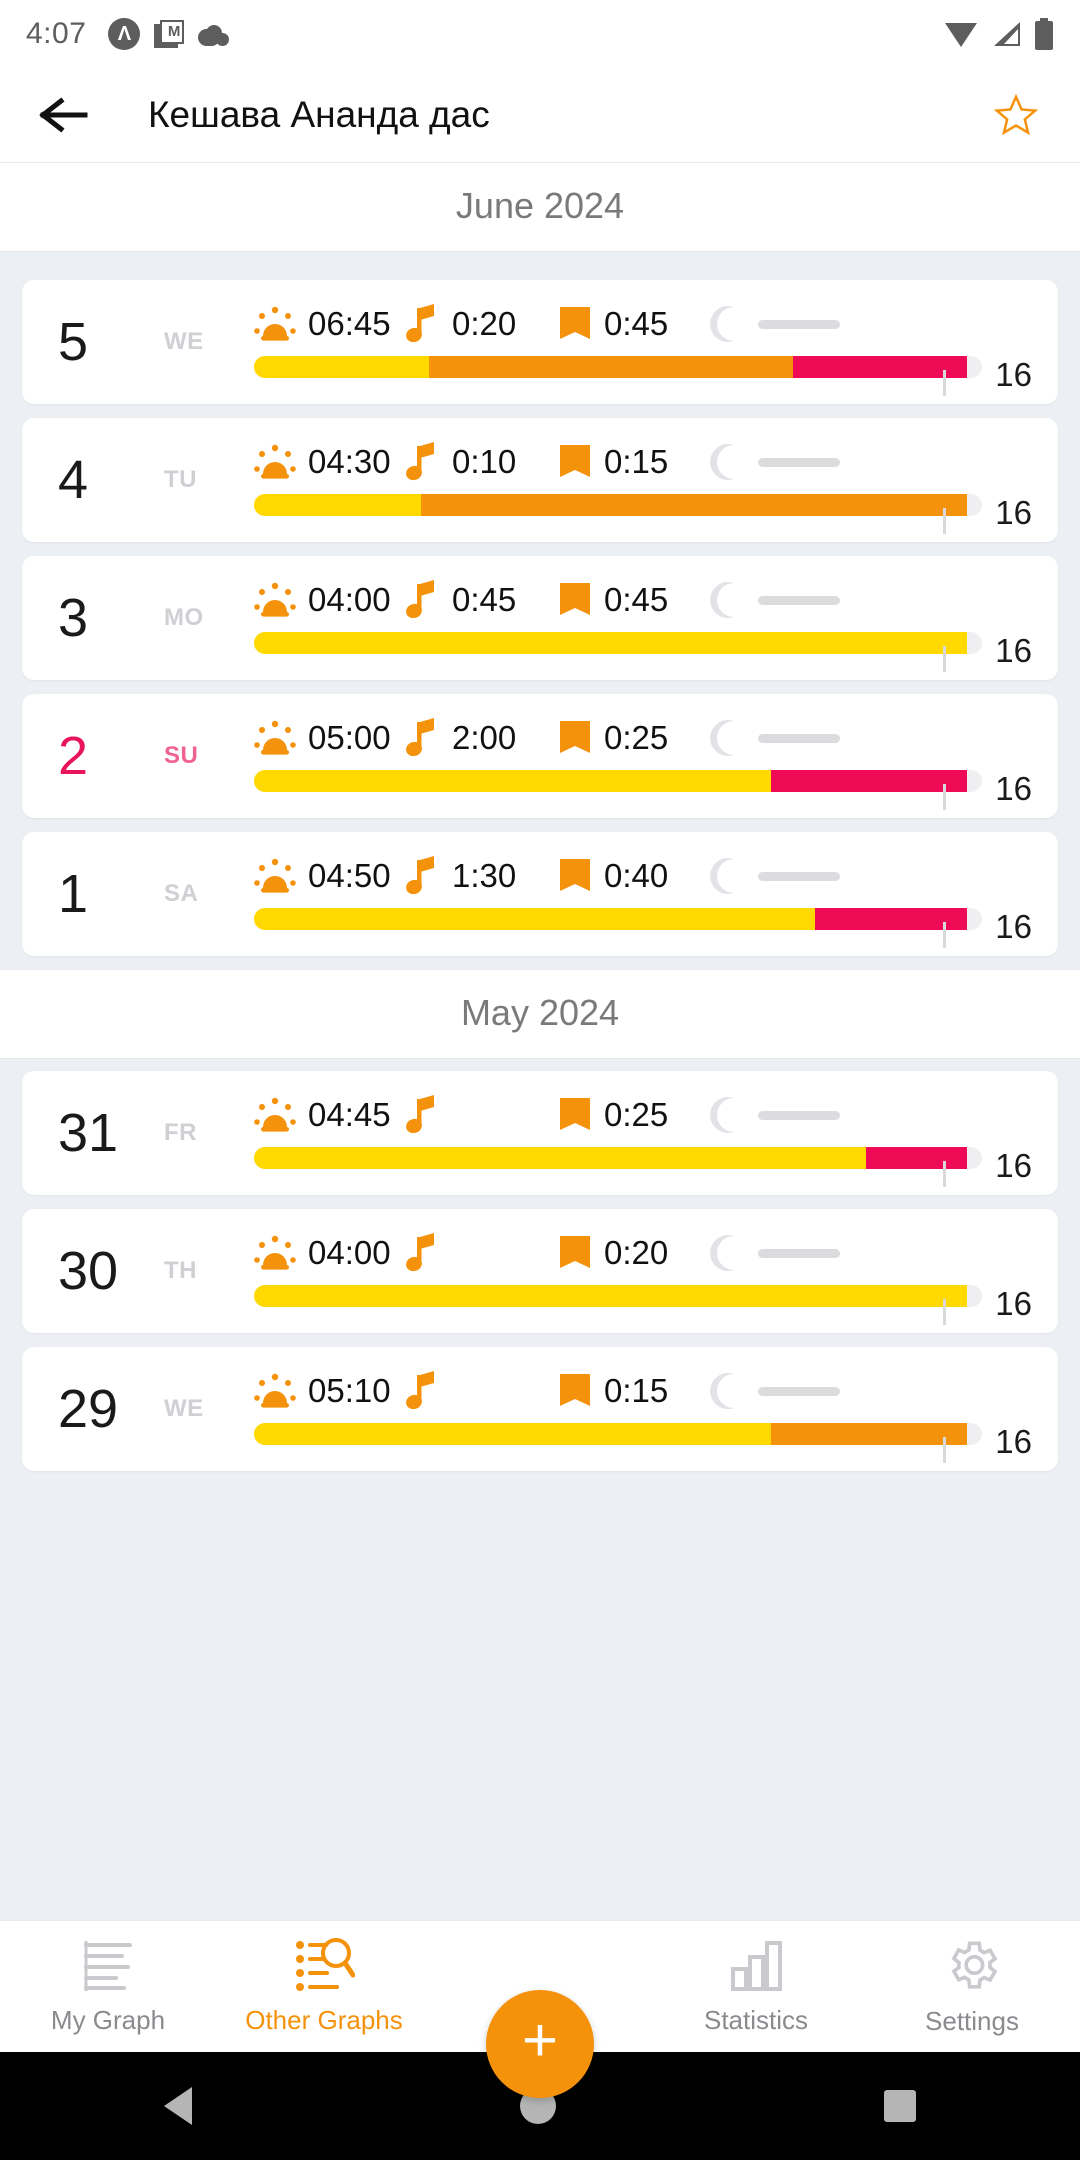 The width and height of the screenshot is (1080, 2160). I want to click on day-card: 31 FR 04:45 0:25 16, so click(540, 1133).